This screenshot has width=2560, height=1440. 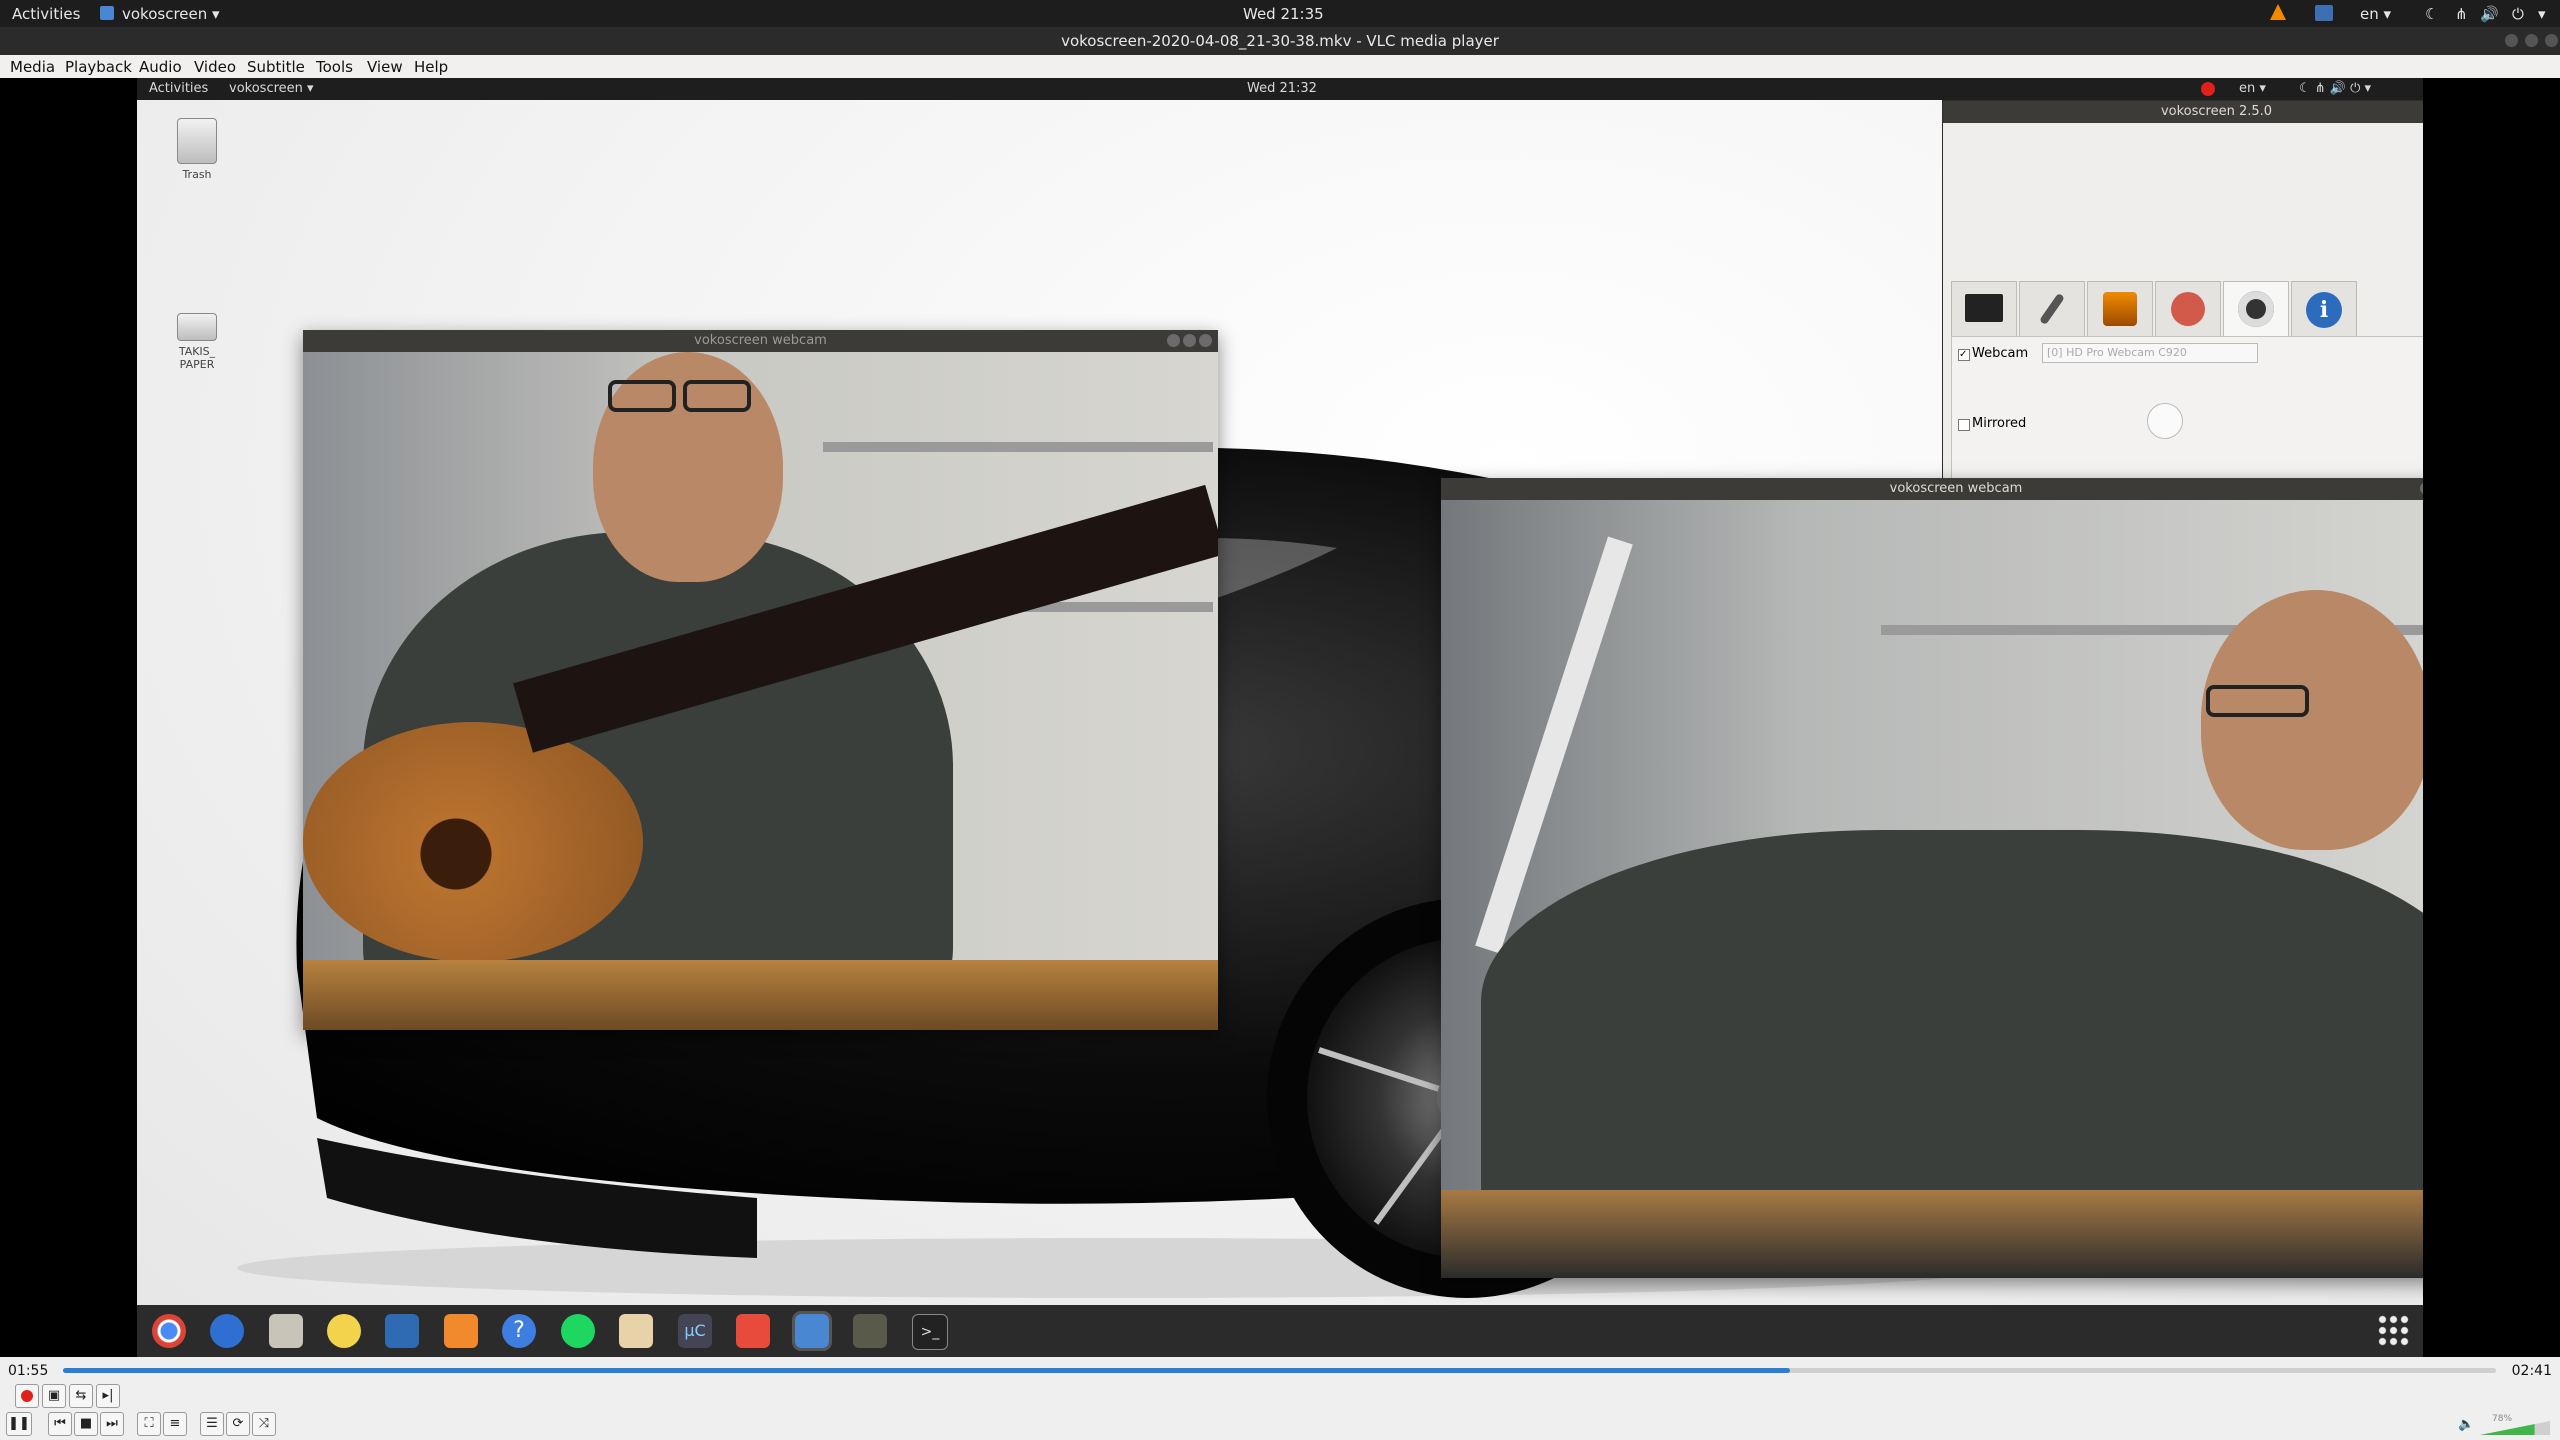 What do you see at coordinates (1279, 1370) in the screenshot?
I see `seek-bar` at bounding box center [1279, 1370].